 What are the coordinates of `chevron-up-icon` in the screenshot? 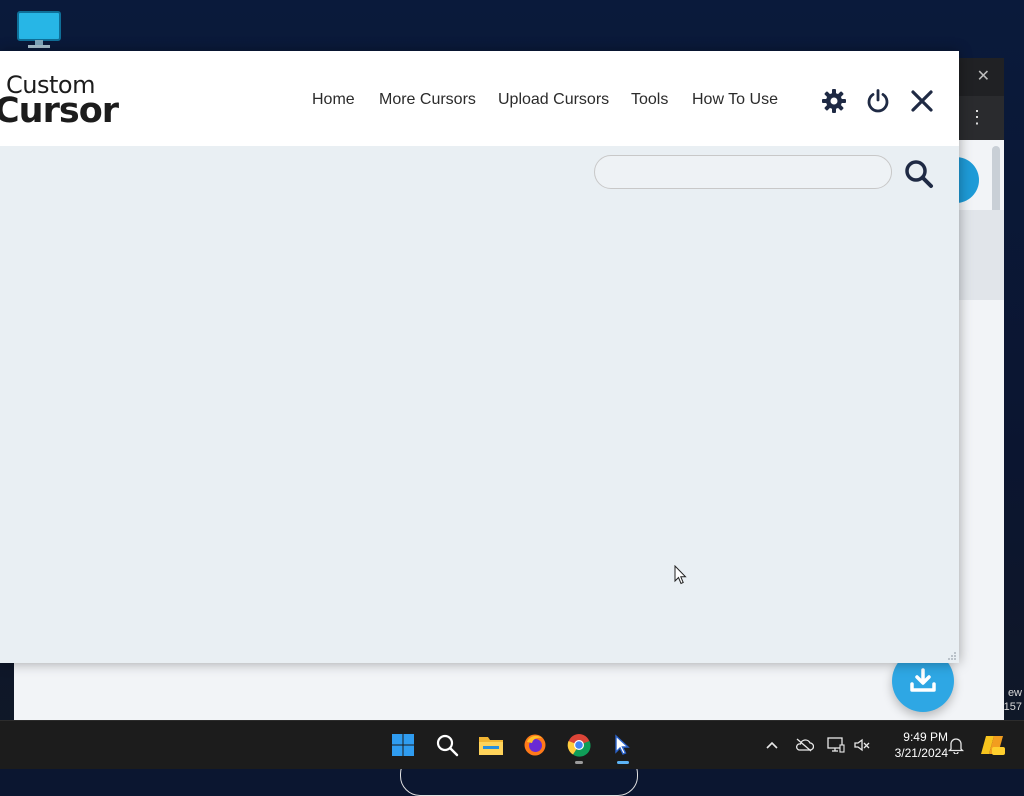 It's located at (772, 745).